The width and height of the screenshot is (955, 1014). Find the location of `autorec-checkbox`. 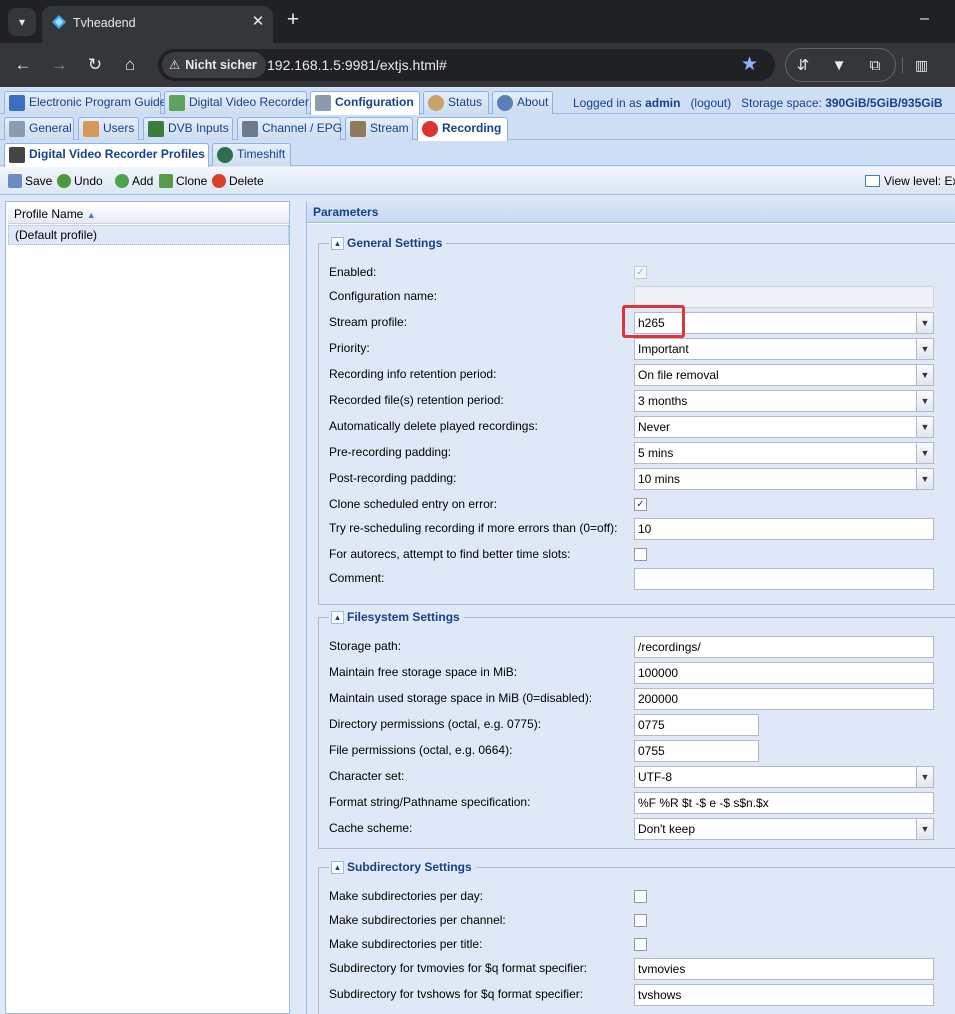

autorec-checkbox is located at coordinates (640, 554).